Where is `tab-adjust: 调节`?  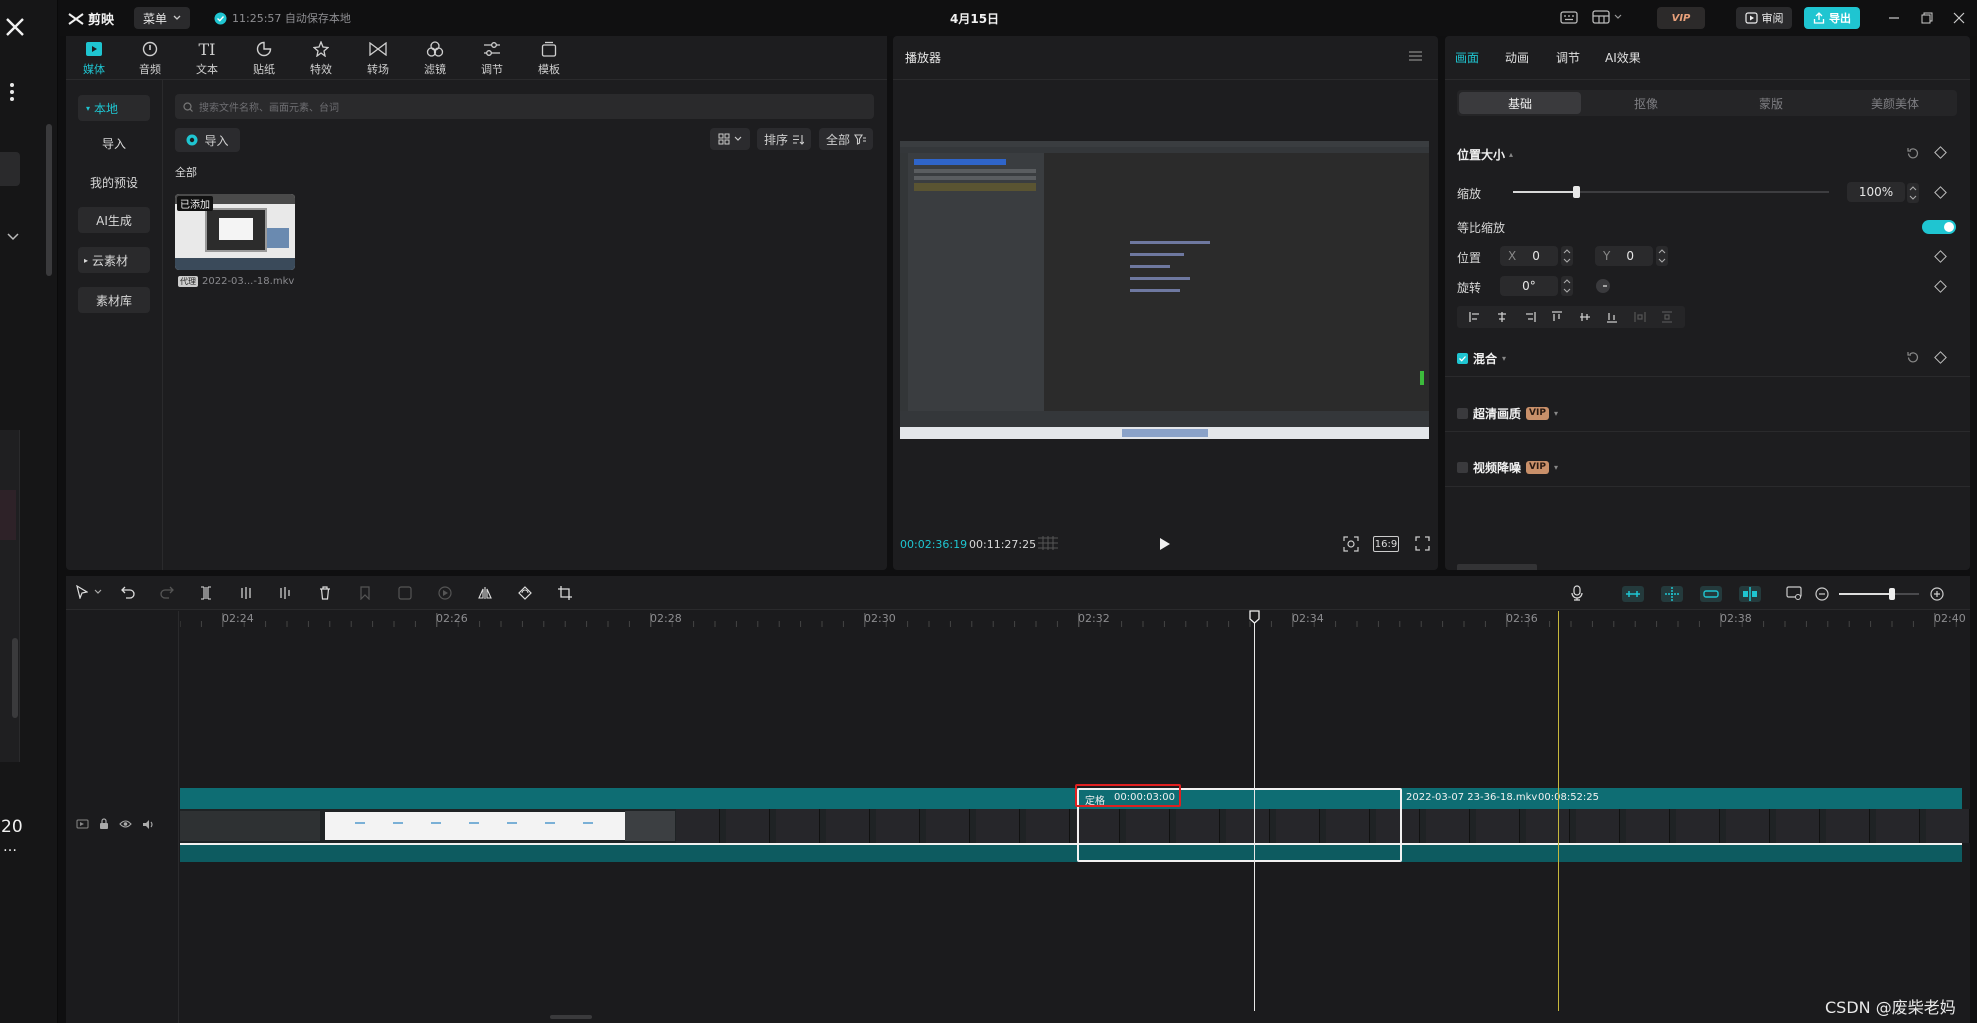
tab-adjust: 调节 is located at coordinates (492, 57).